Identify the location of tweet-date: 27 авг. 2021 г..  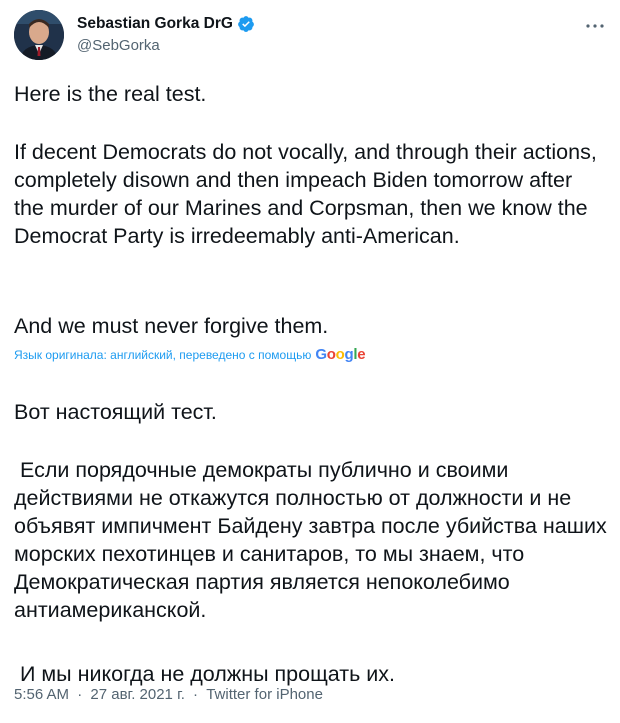
(137, 694).